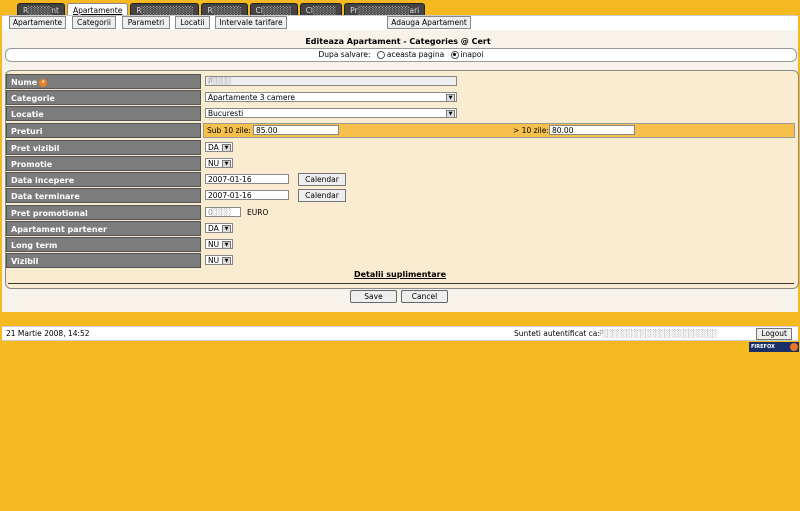  What do you see at coordinates (472, 54) in the screenshot?
I see `radio-back-label: inapoi` at bounding box center [472, 54].